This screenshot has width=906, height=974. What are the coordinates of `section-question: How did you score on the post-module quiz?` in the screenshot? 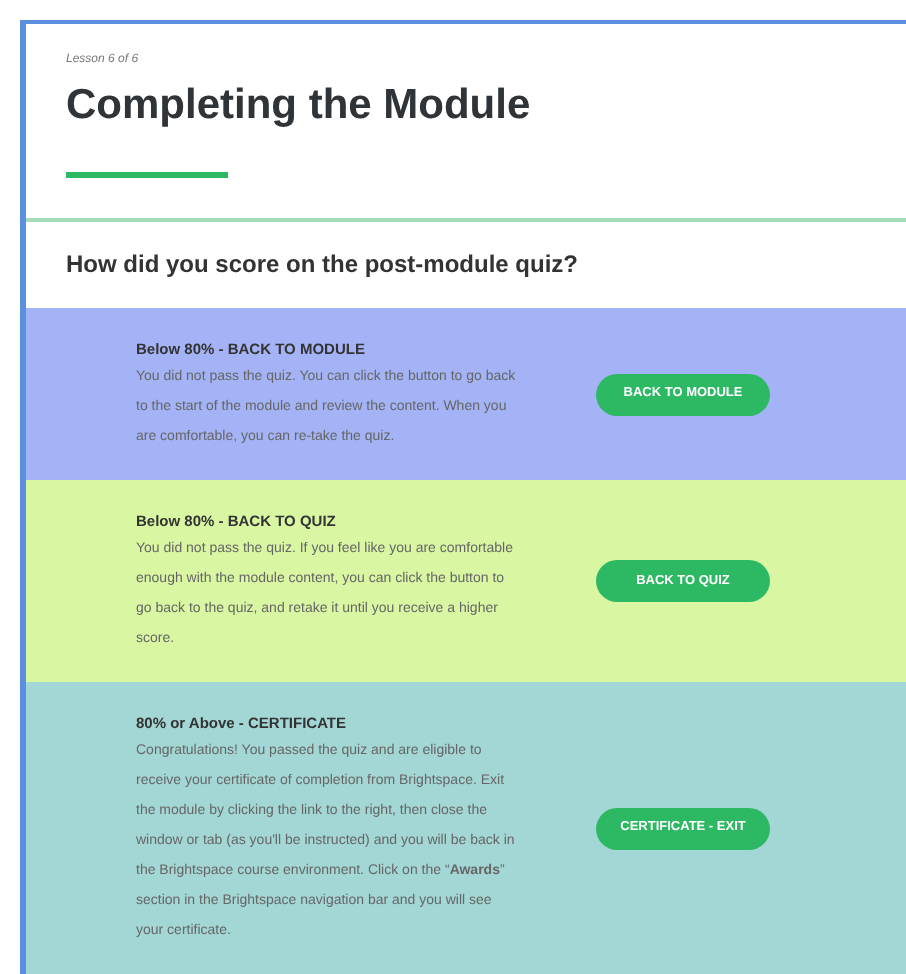 It's located at (322, 265).